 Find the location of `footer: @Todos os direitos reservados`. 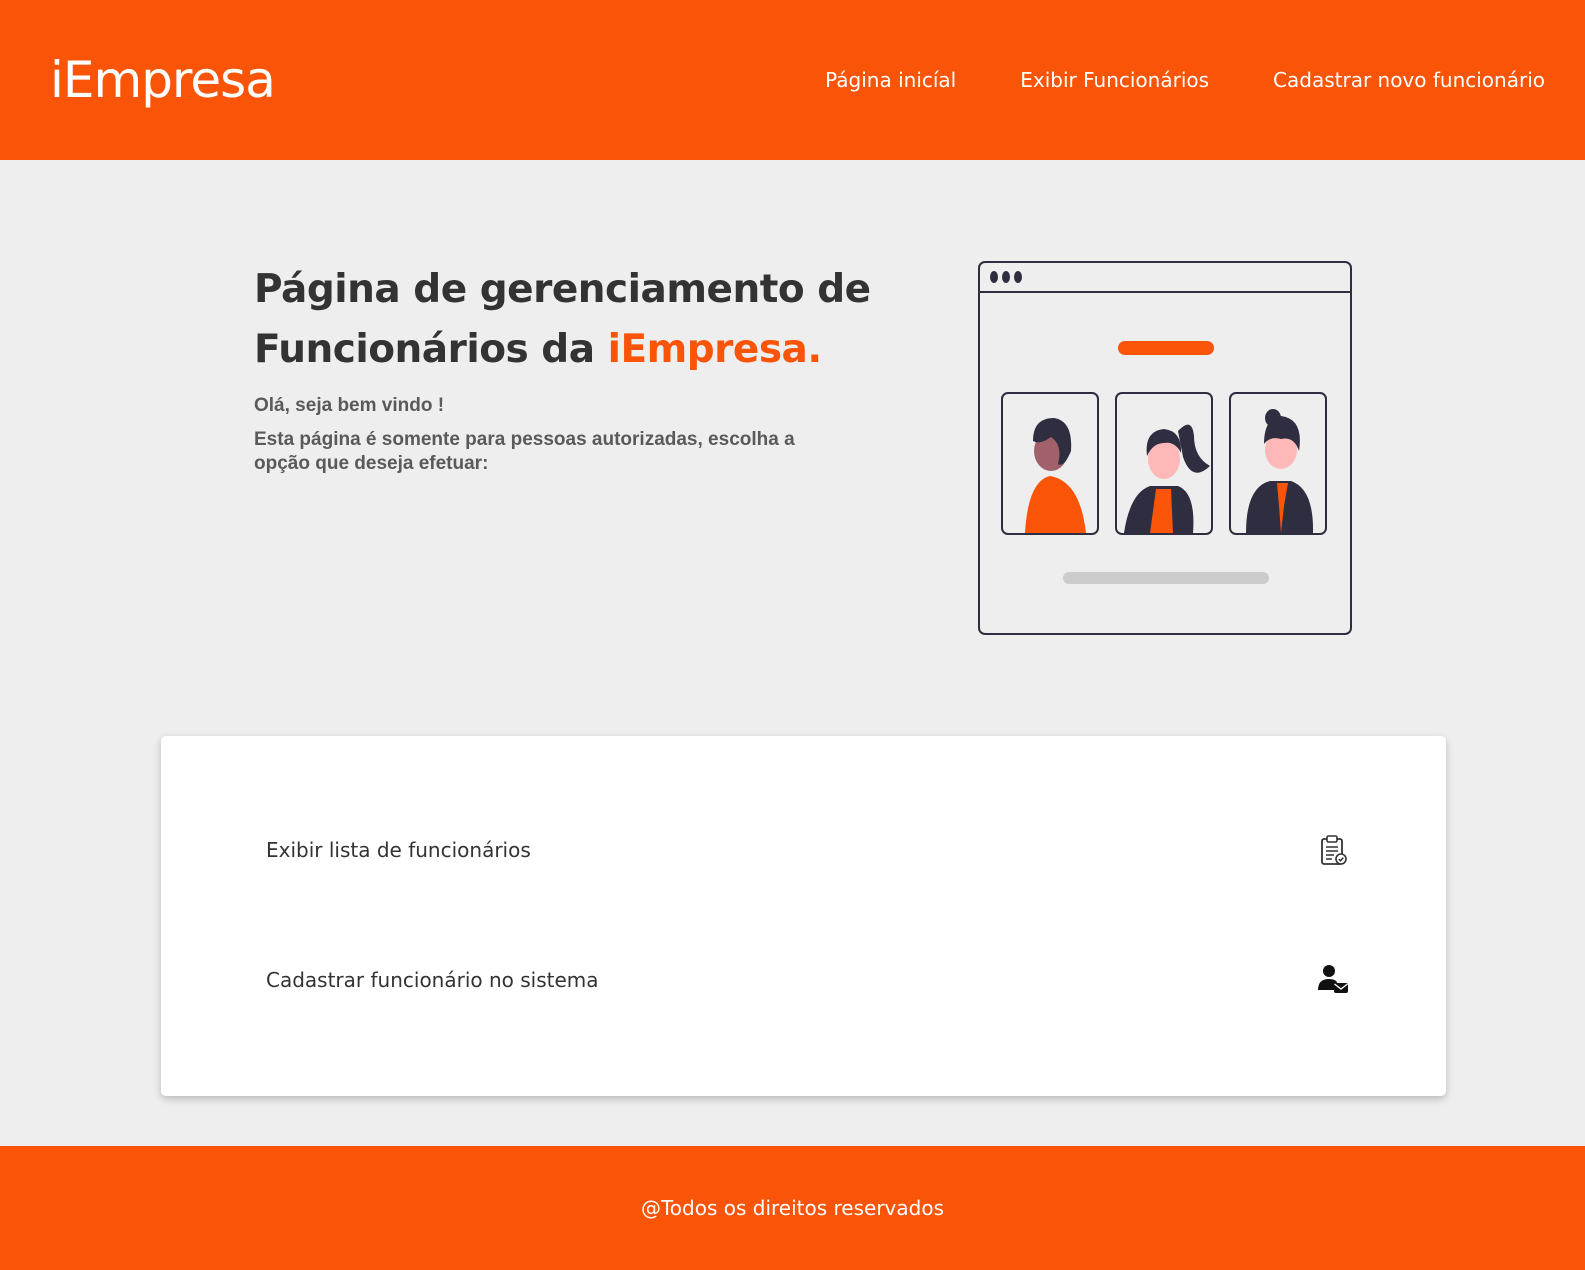

footer: @Todos os direitos reservados is located at coordinates (792, 1208).